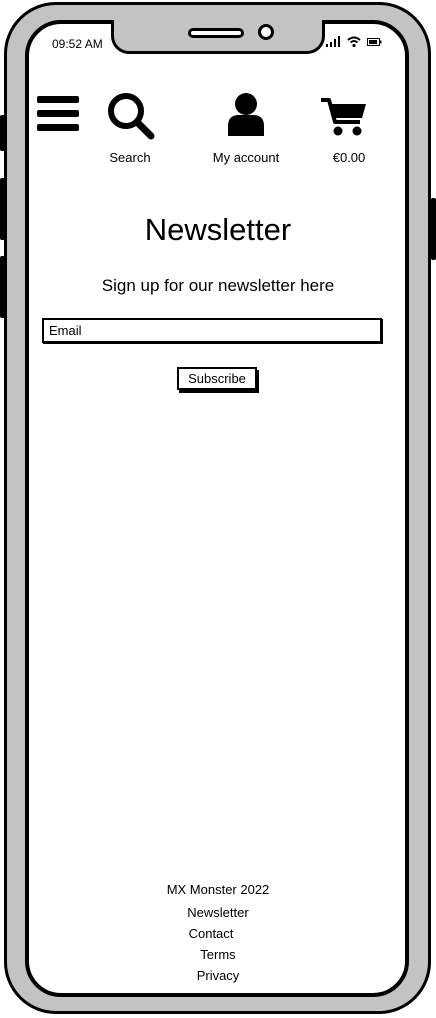  I want to click on cart-button: €0.00, so click(349, 131).